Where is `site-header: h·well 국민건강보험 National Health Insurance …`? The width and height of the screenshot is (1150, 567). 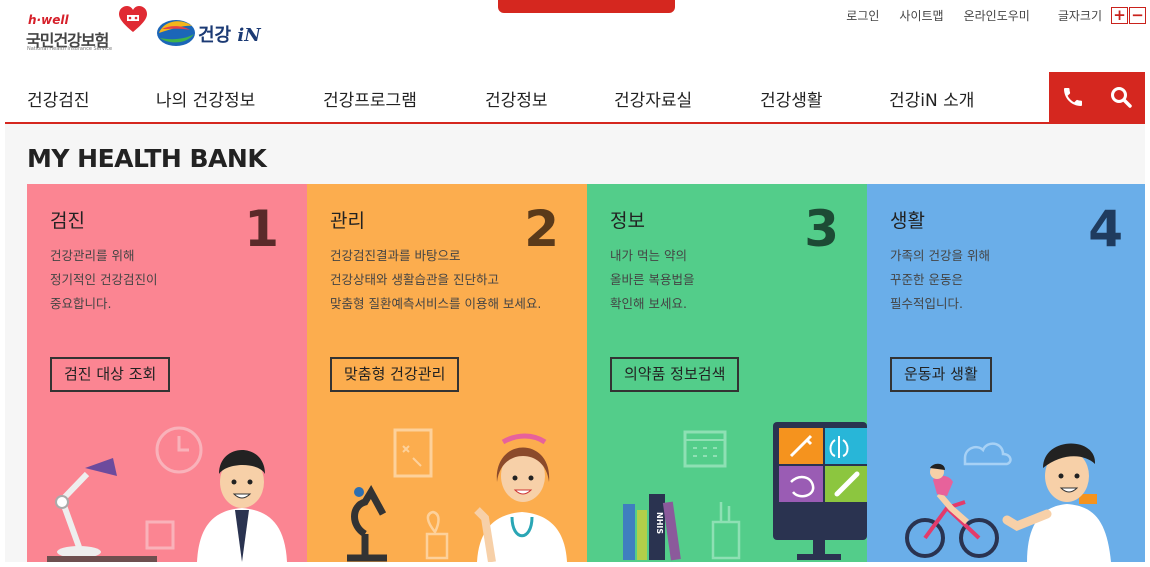
site-header: h·well 국민건강보험 National Health Insurance … is located at coordinates (575, 36).